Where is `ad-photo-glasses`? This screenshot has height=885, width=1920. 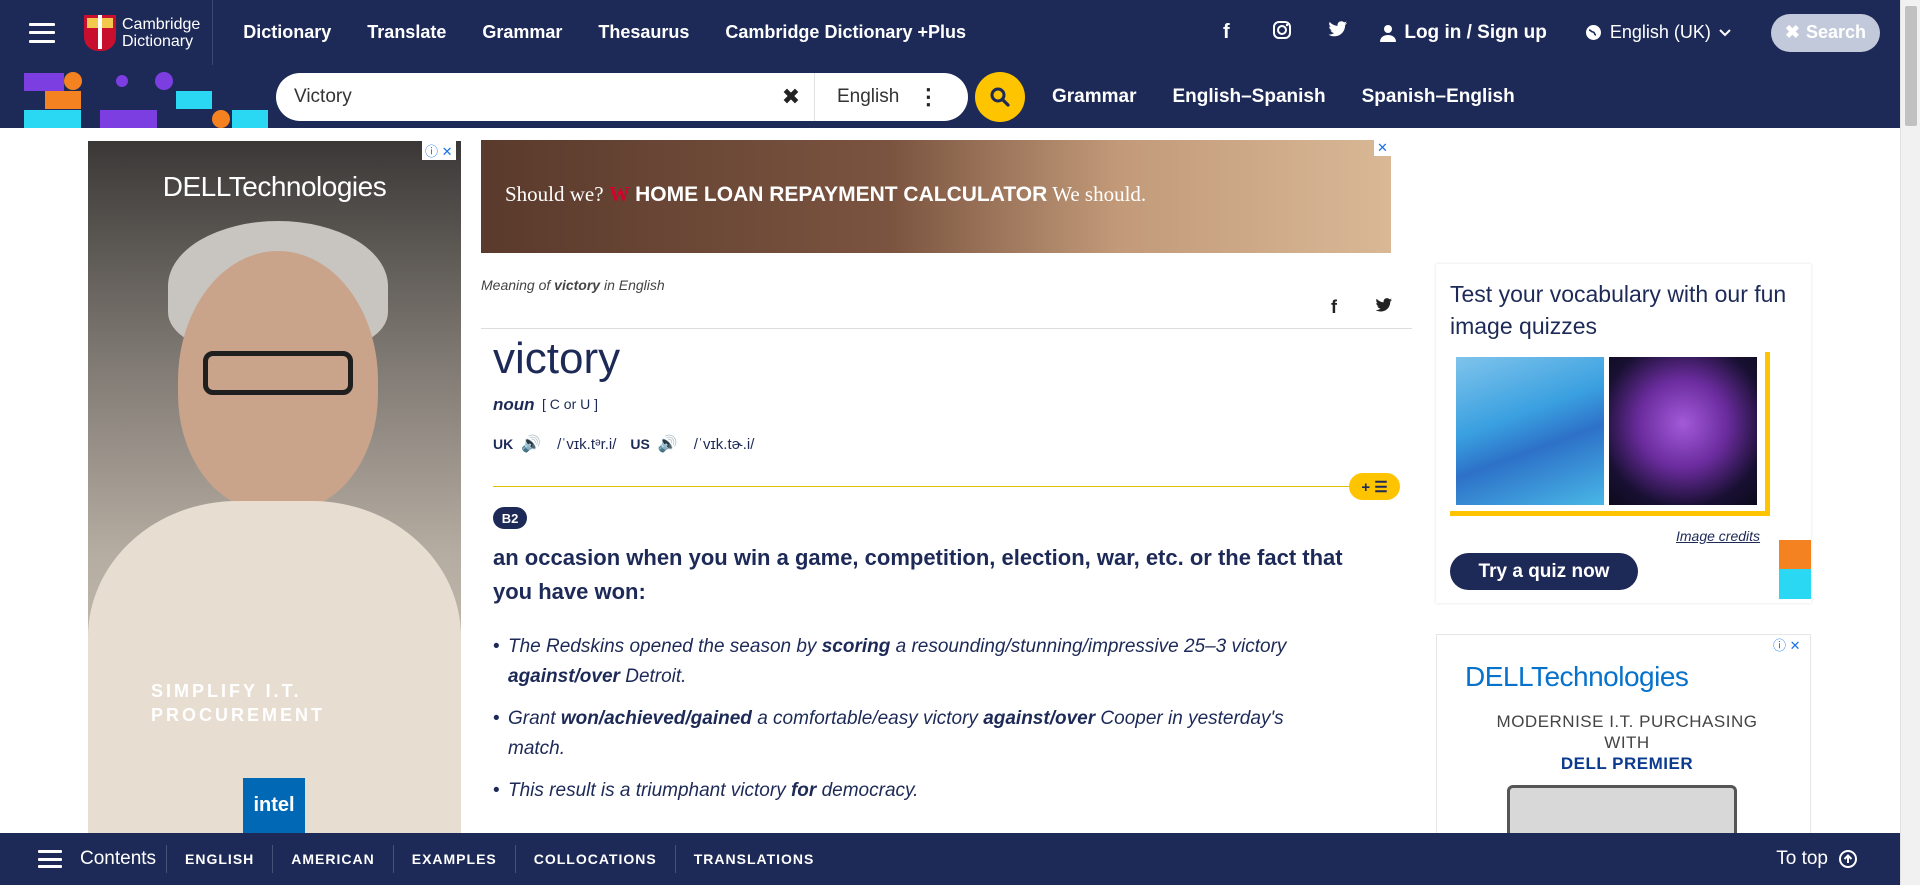 ad-photo-glasses is located at coordinates (278, 373).